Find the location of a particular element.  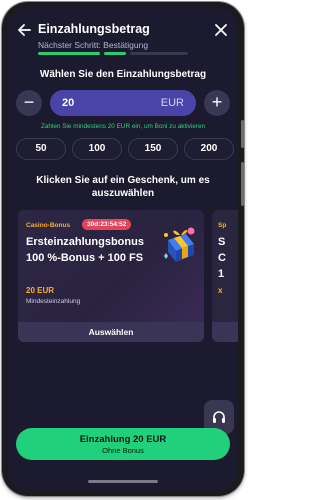

volume-button is located at coordinates (242, 134).